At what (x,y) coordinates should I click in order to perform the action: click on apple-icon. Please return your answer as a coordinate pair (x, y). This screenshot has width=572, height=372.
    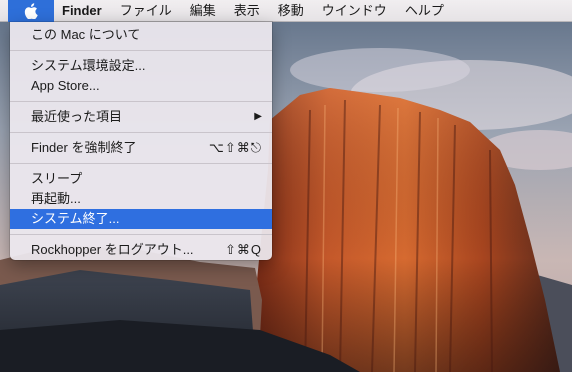
    Looking at the image, I should click on (31, 10).